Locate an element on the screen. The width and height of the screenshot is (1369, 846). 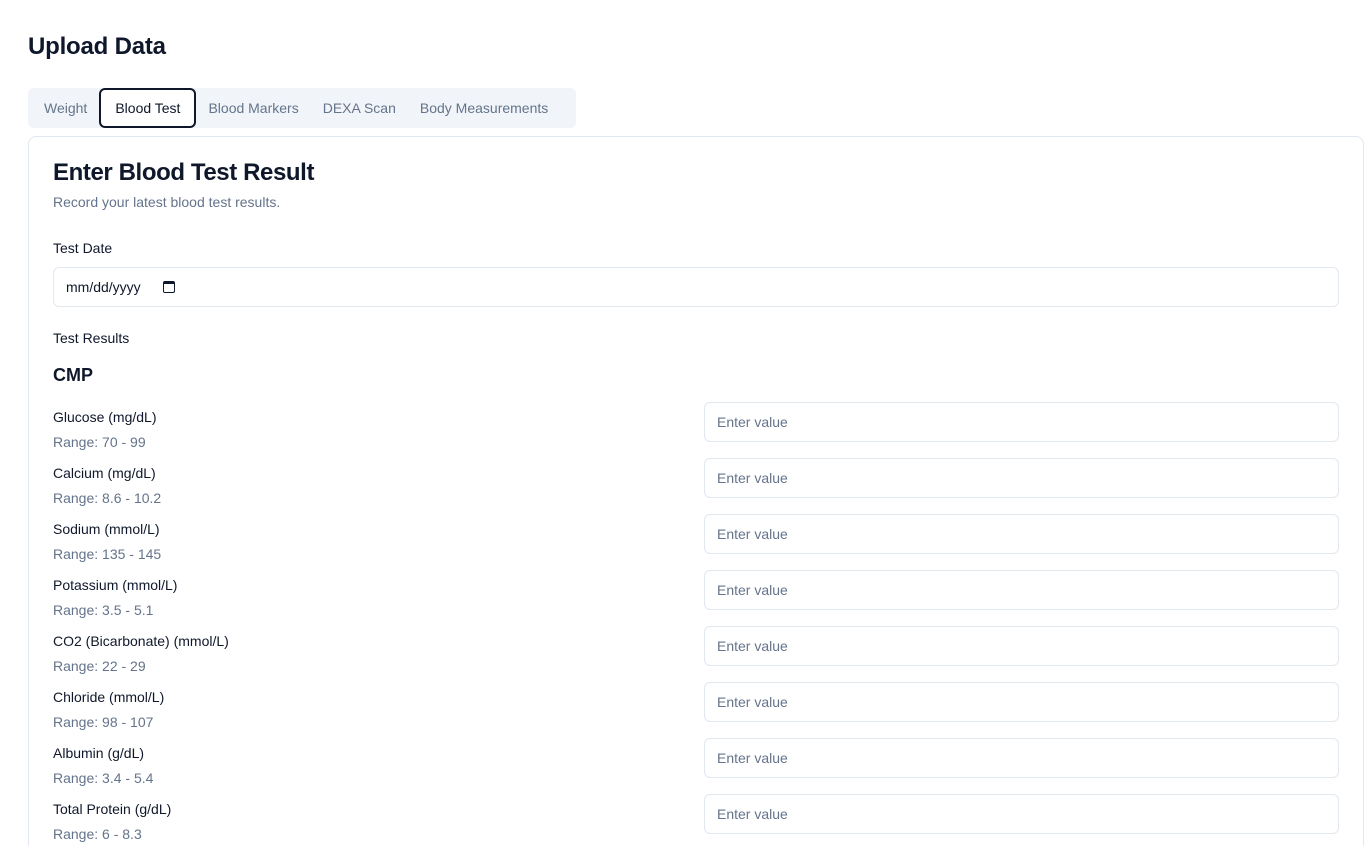
chloride-input is located at coordinates (1021, 702).